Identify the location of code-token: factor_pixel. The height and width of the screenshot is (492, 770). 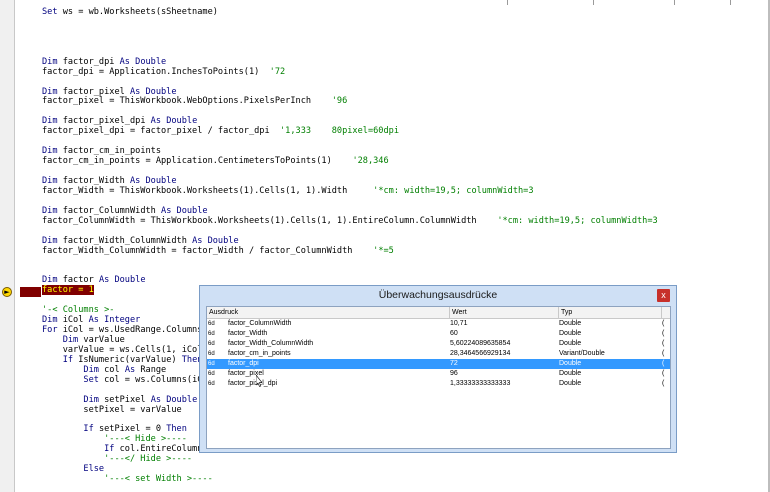
(93, 91).